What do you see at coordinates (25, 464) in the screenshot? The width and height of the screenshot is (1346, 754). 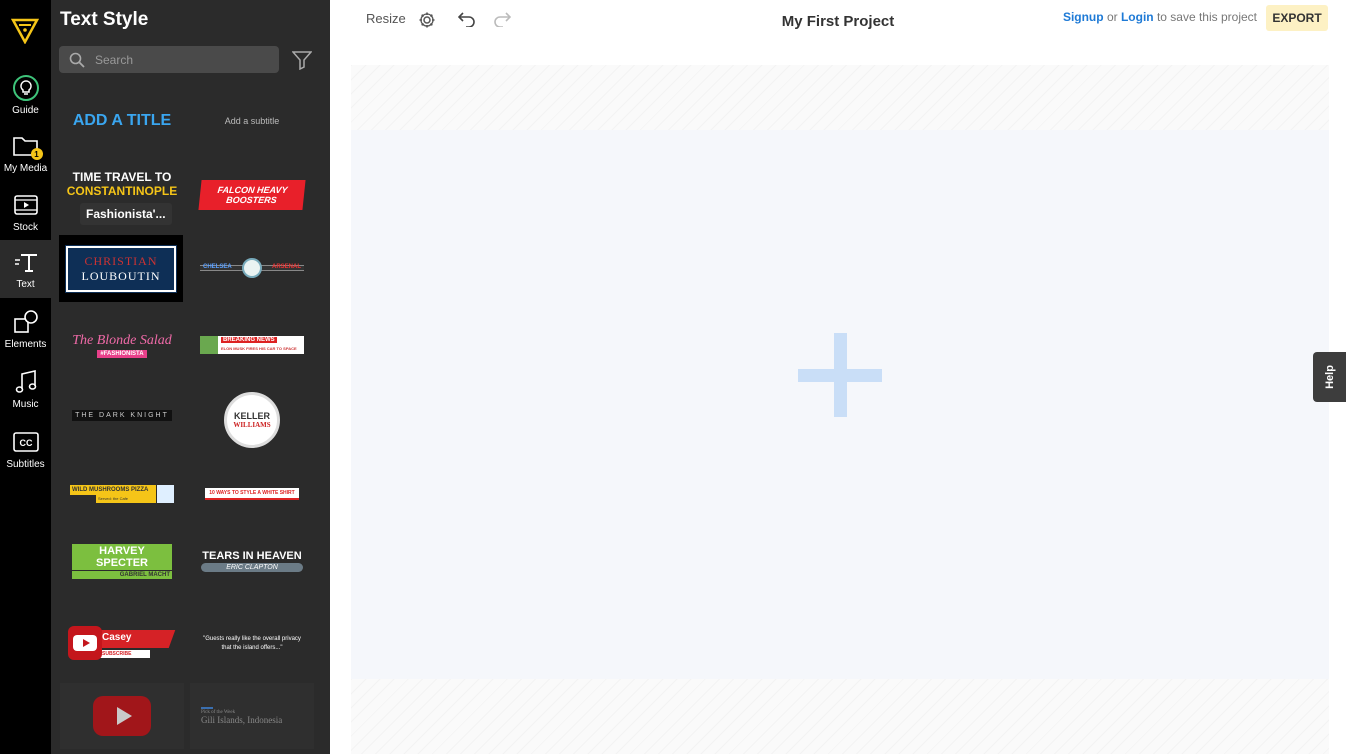 I see `rail-label: Subtitles` at bounding box center [25, 464].